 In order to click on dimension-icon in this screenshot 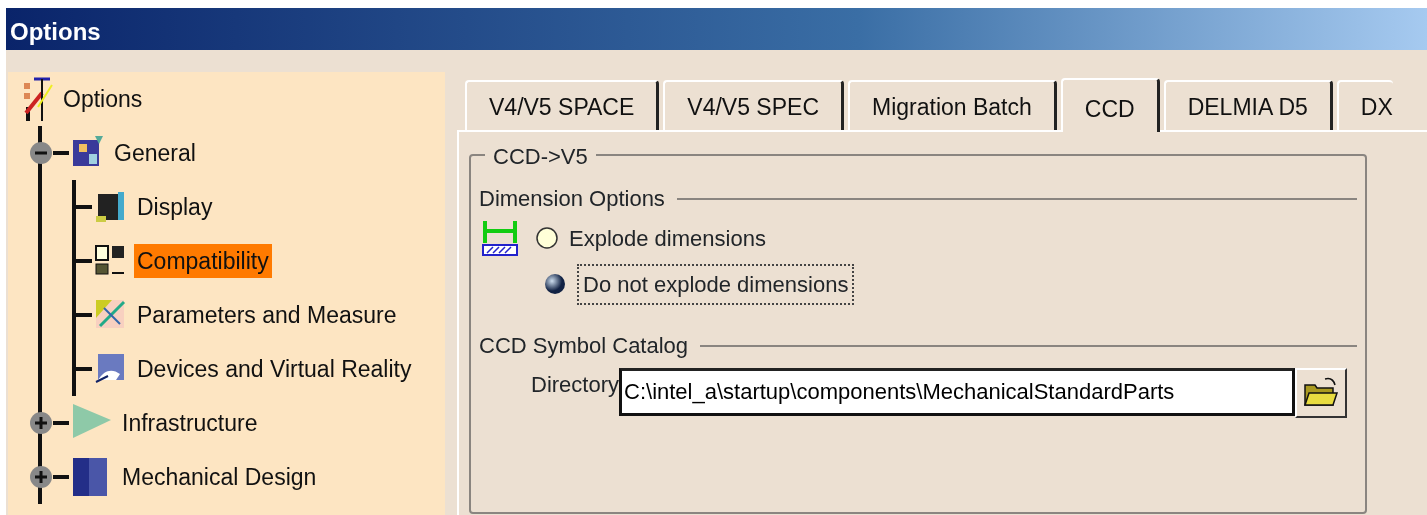, I will do `click(500, 238)`.